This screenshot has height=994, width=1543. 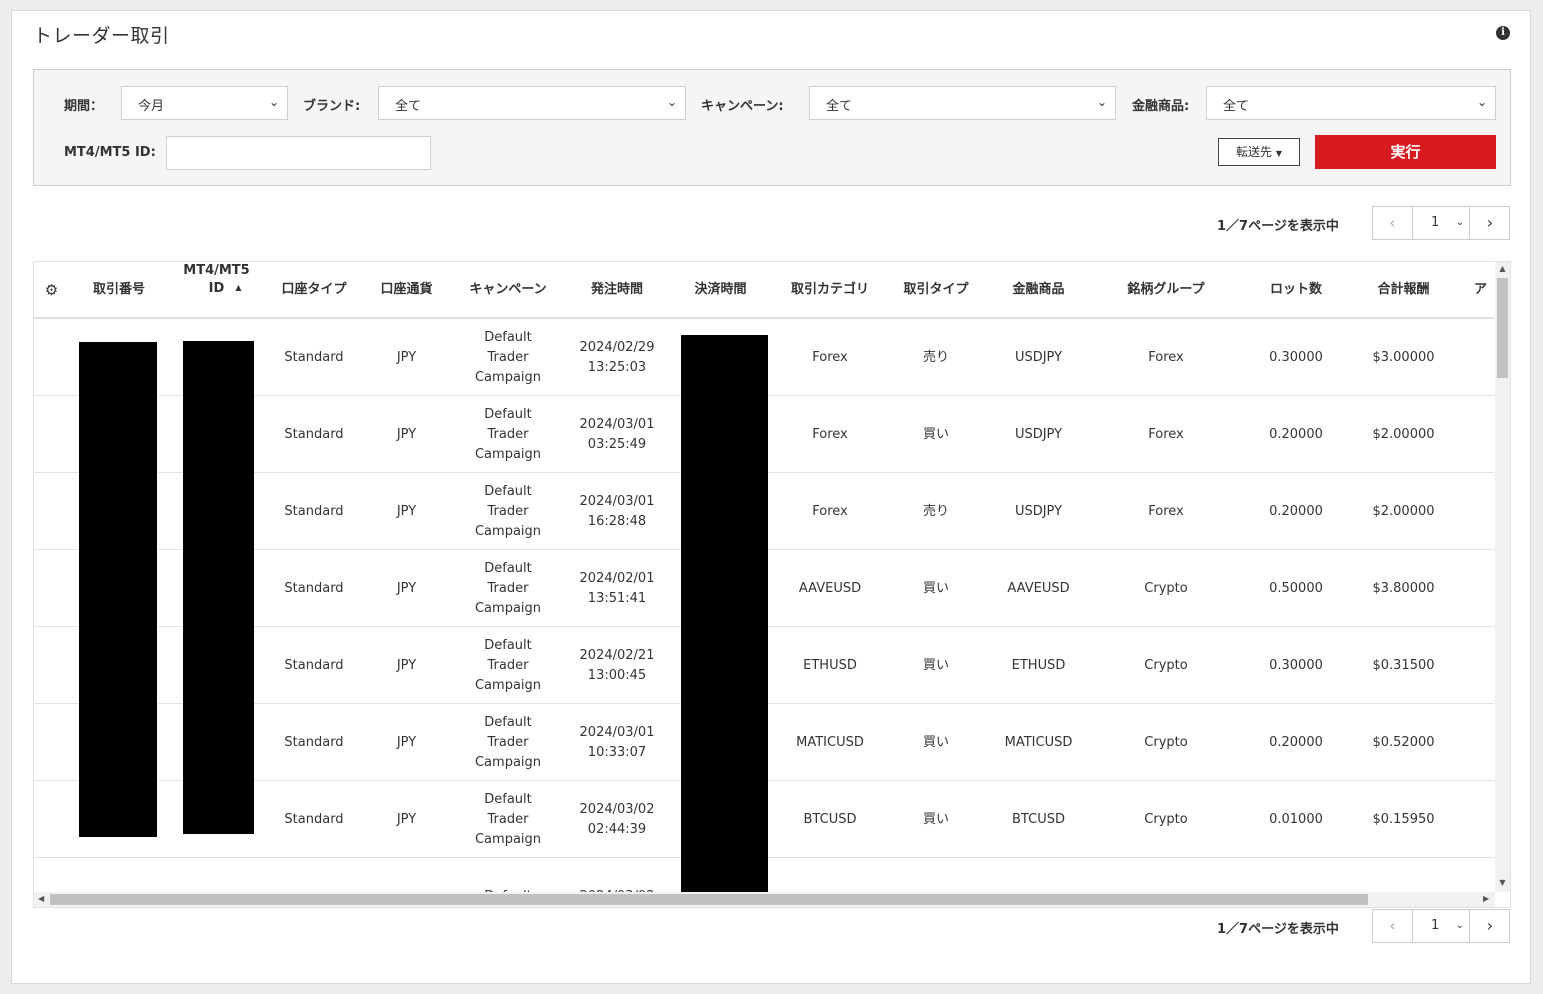 What do you see at coordinates (84, 106) in the screenshot?
I see `period-label: 期間：` at bounding box center [84, 106].